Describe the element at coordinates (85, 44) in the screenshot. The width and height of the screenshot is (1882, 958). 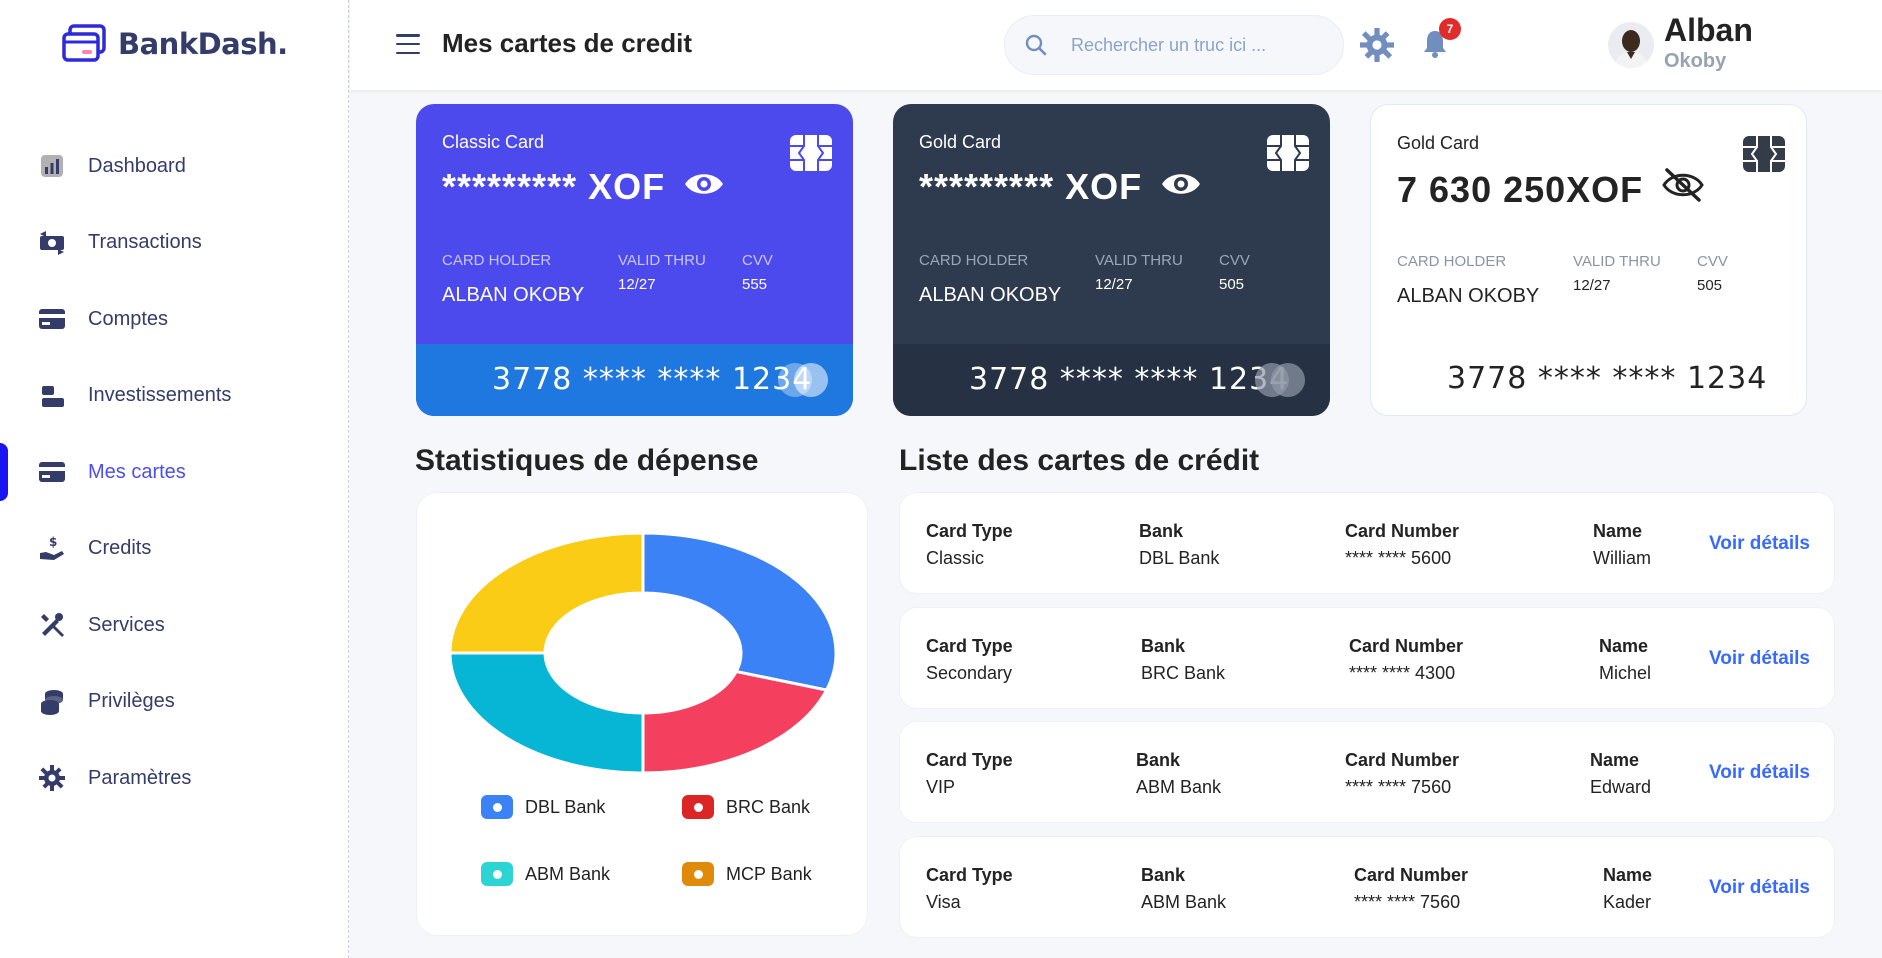
I see `bankdash-logo-icon` at that location.